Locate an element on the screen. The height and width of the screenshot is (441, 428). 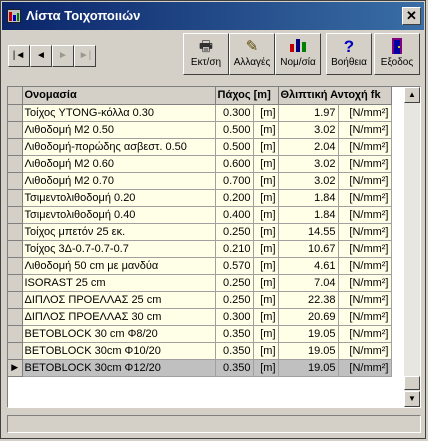
cell-name: BETOBLOCK 30 cm Φ8/20 is located at coordinates (119, 334).